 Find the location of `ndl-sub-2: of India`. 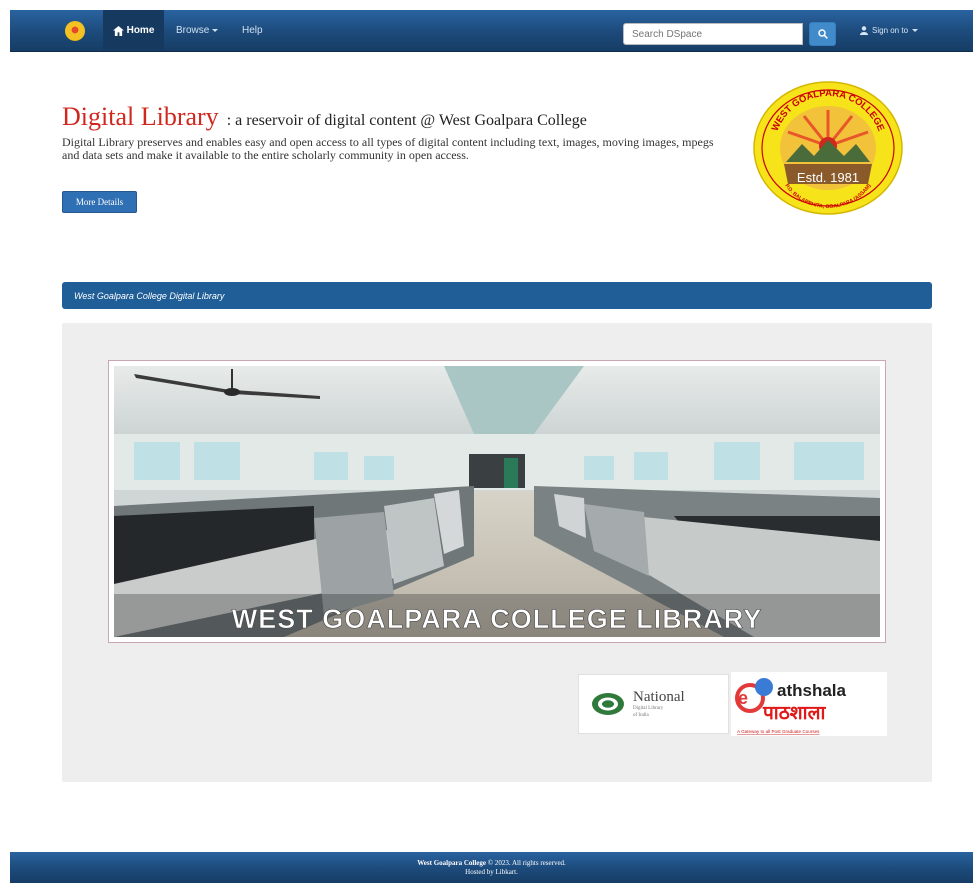

ndl-sub-2: of India is located at coordinates (641, 715).